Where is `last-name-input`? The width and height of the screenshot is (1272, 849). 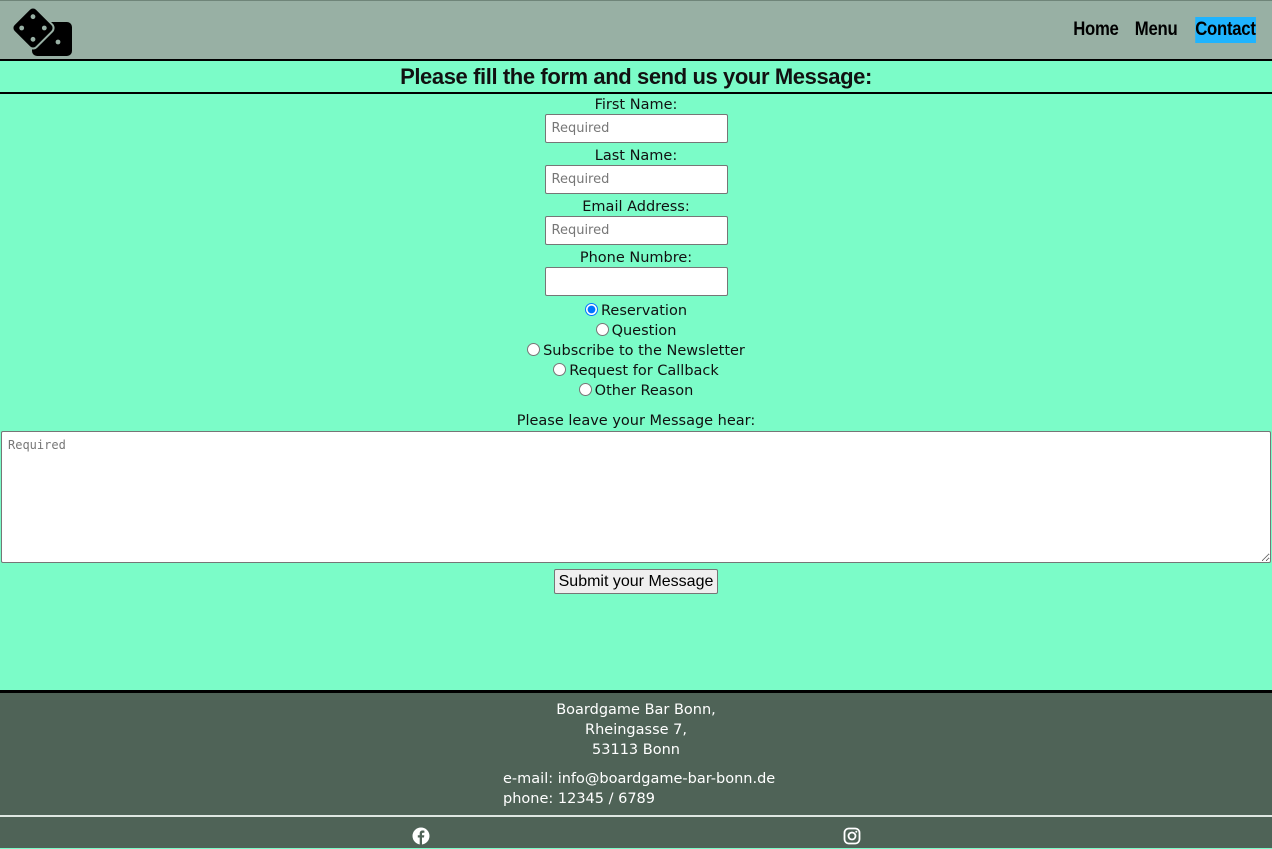
last-name-input is located at coordinates (636, 179).